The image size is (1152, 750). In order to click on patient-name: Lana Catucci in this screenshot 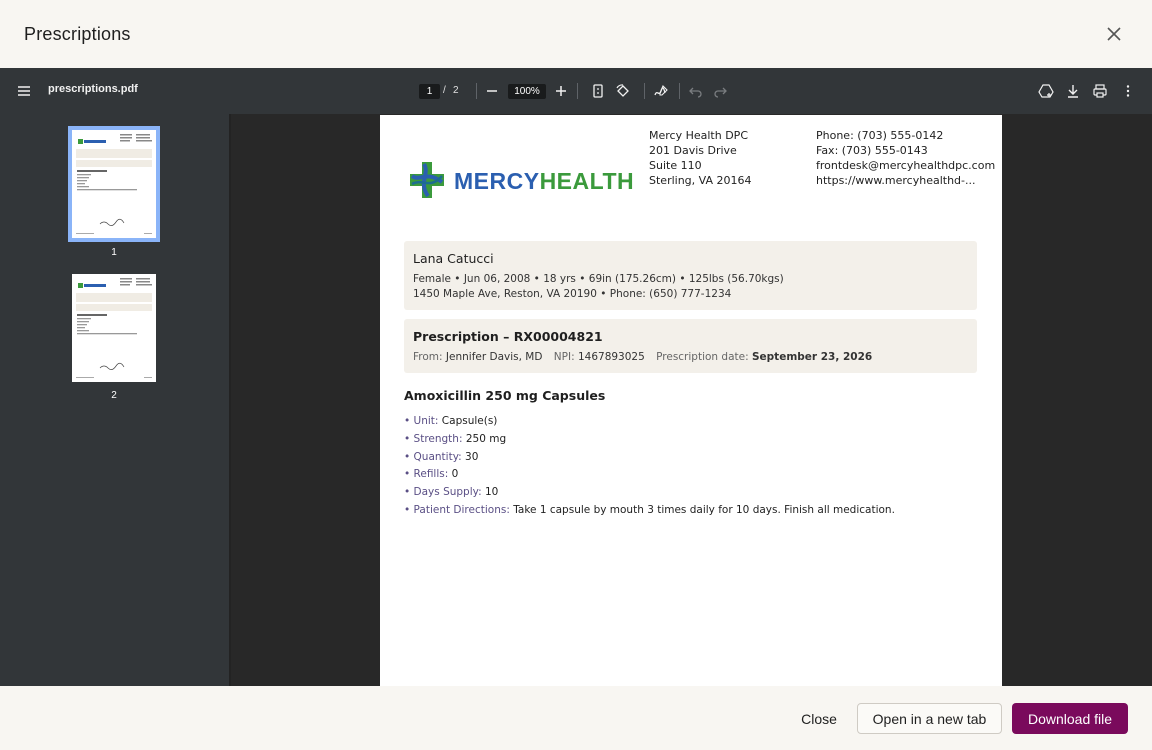, I will do `click(453, 258)`.